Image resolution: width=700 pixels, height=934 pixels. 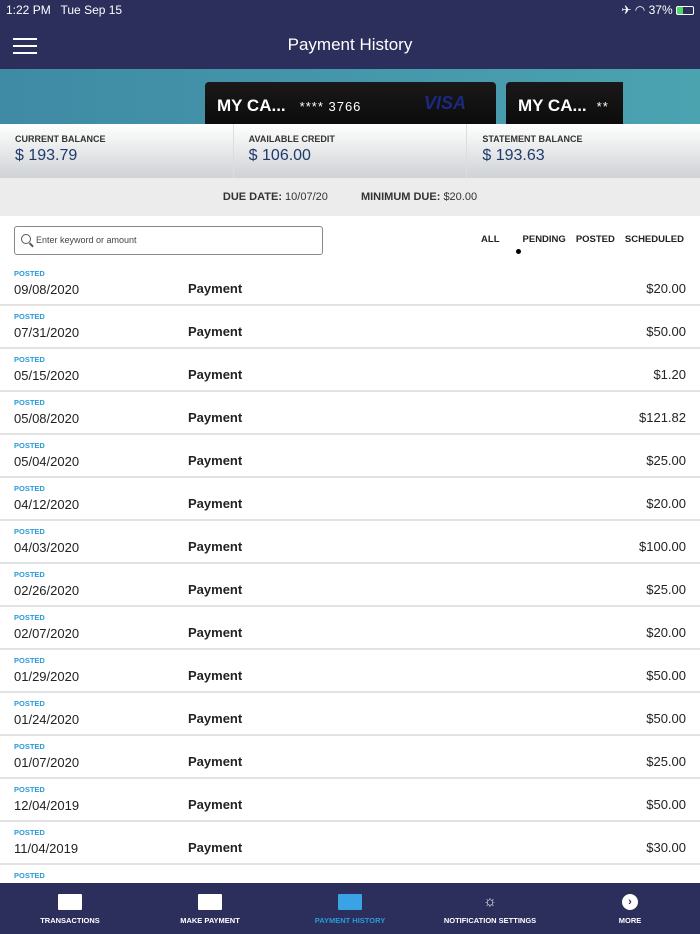 I want to click on card-tile: MY CA... **, so click(x=564, y=103).